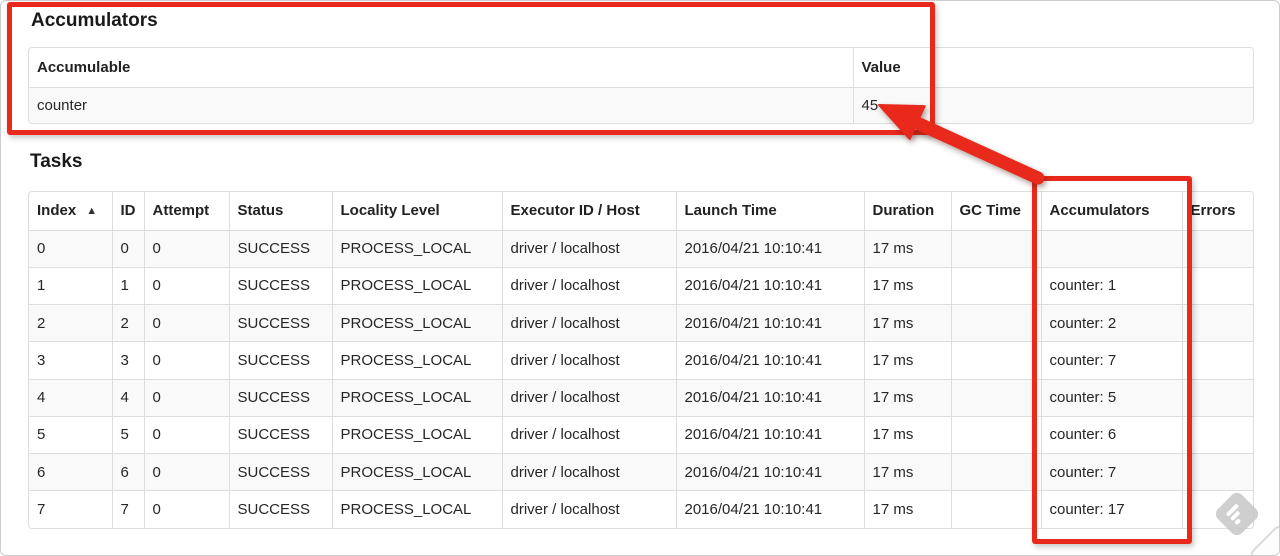 This screenshot has width=1280, height=556. What do you see at coordinates (1111, 285) in the screenshot?
I see `table-cell: counter: 1` at bounding box center [1111, 285].